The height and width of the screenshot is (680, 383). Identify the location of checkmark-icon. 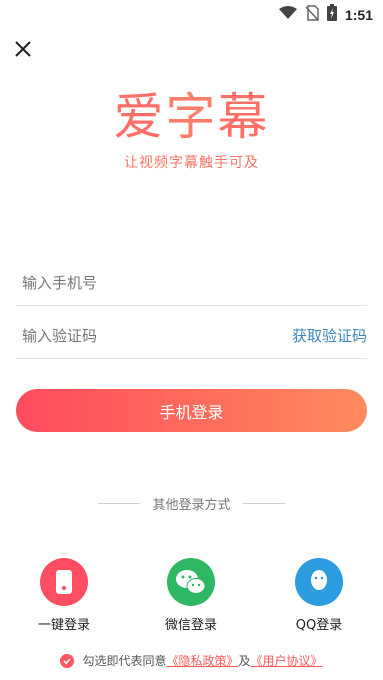
(67, 660).